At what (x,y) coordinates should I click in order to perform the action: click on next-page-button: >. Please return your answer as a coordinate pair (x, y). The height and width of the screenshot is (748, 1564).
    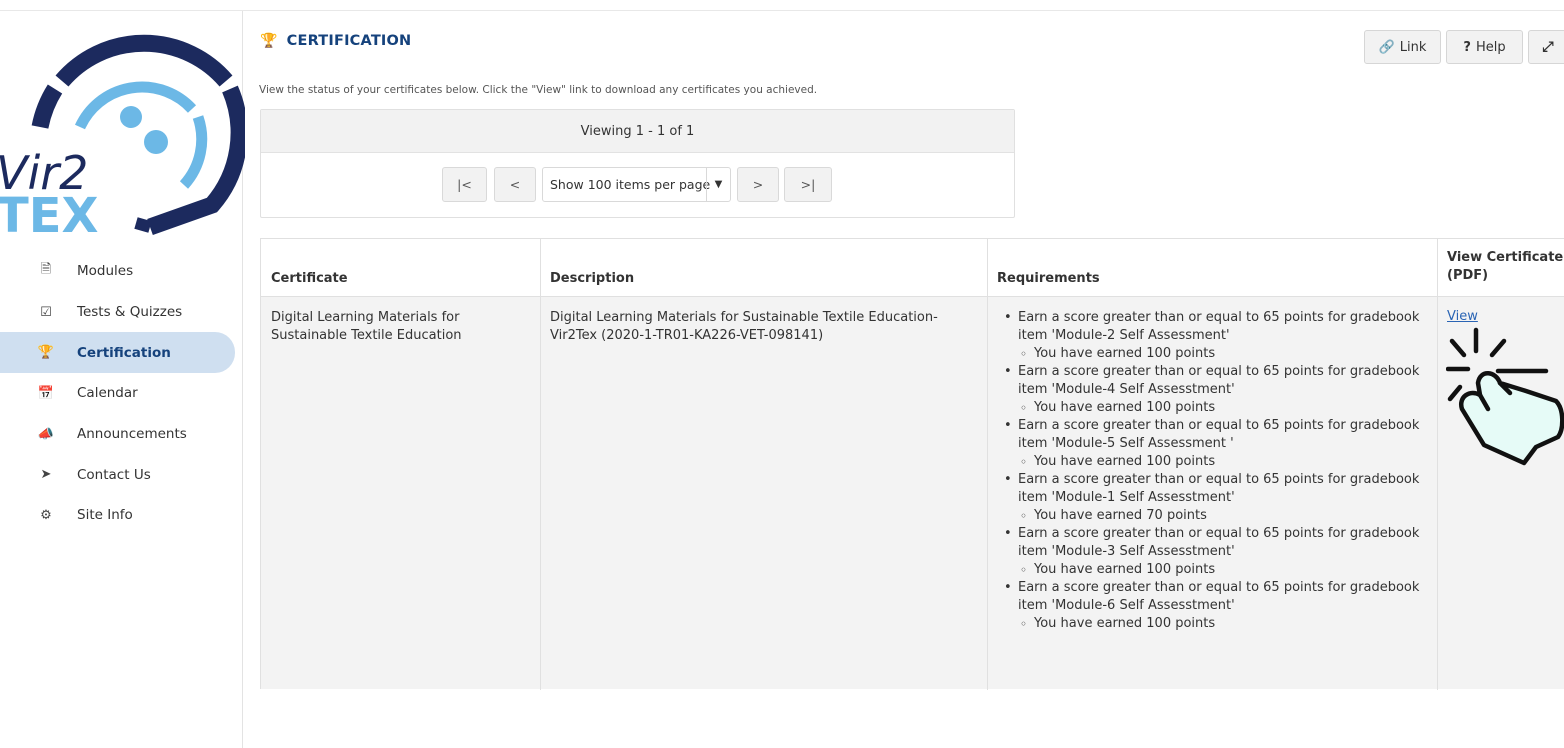
    Looking at the image, I should click on (758, 184).